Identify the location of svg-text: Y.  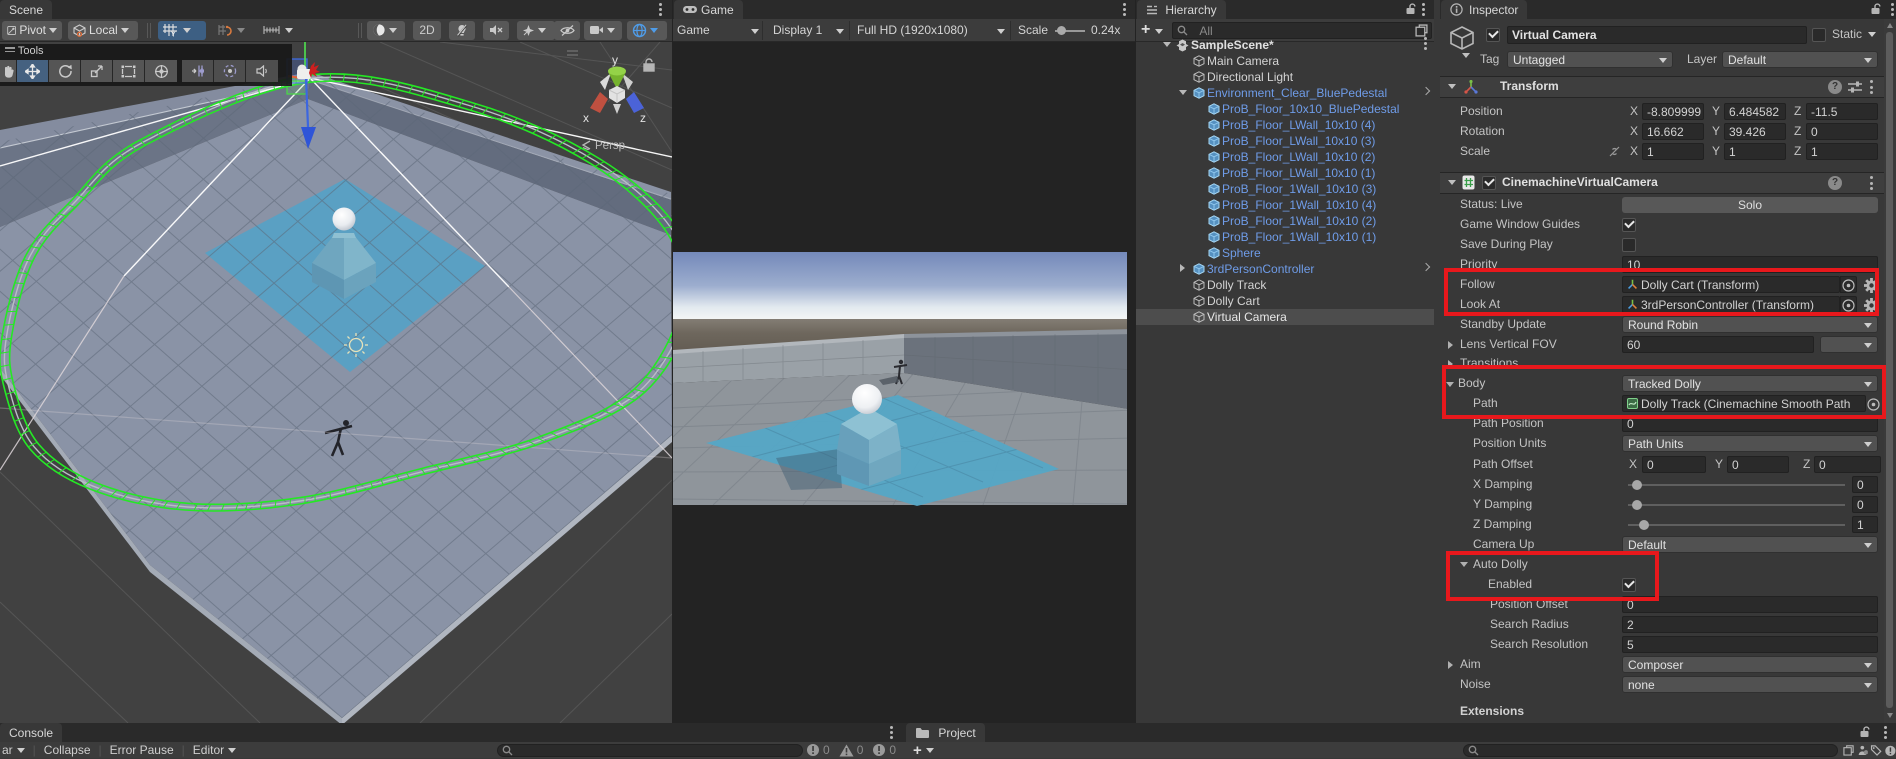
(173, 35).